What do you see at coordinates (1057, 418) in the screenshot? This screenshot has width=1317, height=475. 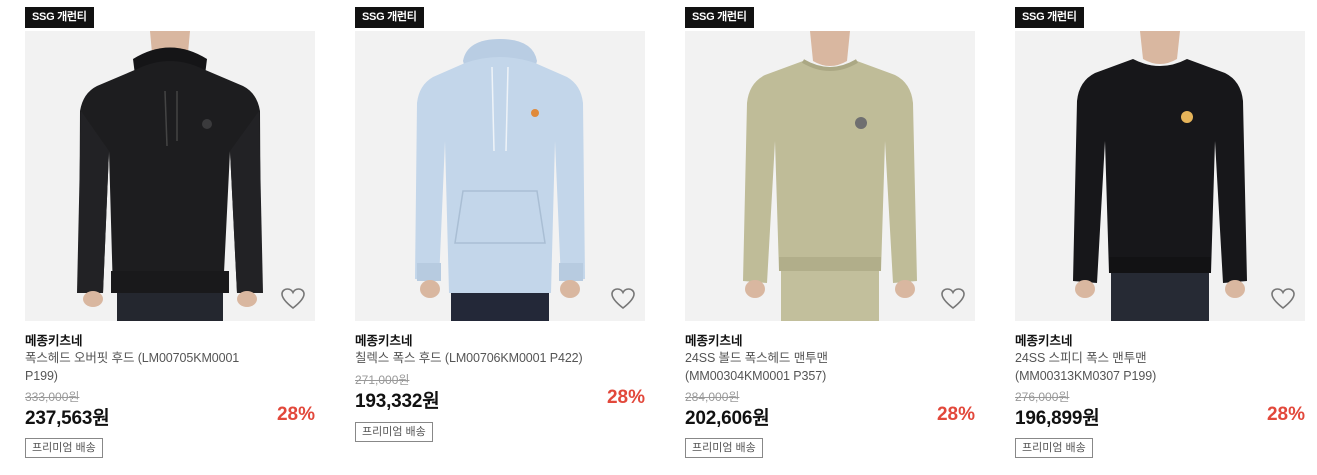 I see `sale-price: 196,899원` at bounding box center [1057, 418].